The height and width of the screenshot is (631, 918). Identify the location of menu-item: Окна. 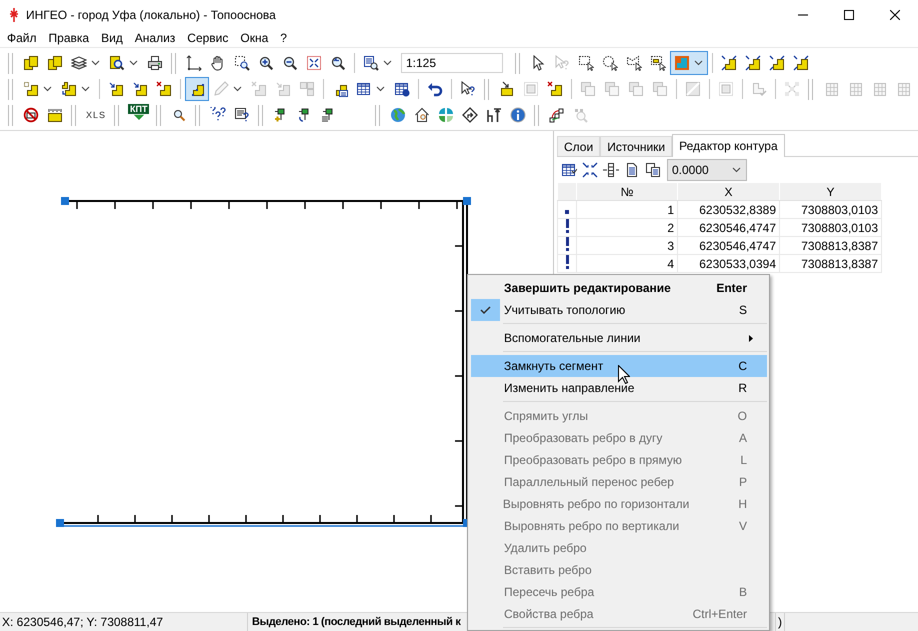
(254, 38).